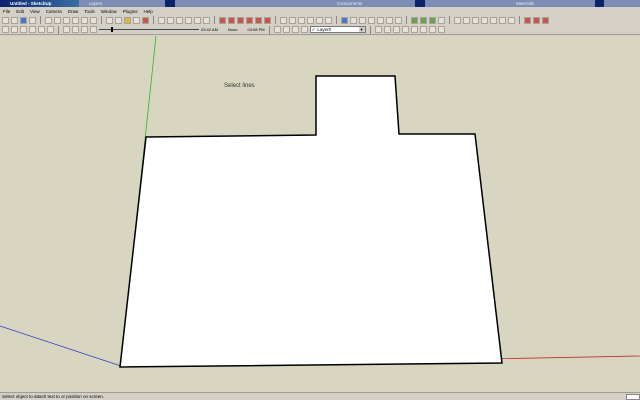 The image size is (640, 400). What do you see at coordinates (511, 20) in the screenshot?
I see `monochrome-icon` at bounding box center [511, 20].